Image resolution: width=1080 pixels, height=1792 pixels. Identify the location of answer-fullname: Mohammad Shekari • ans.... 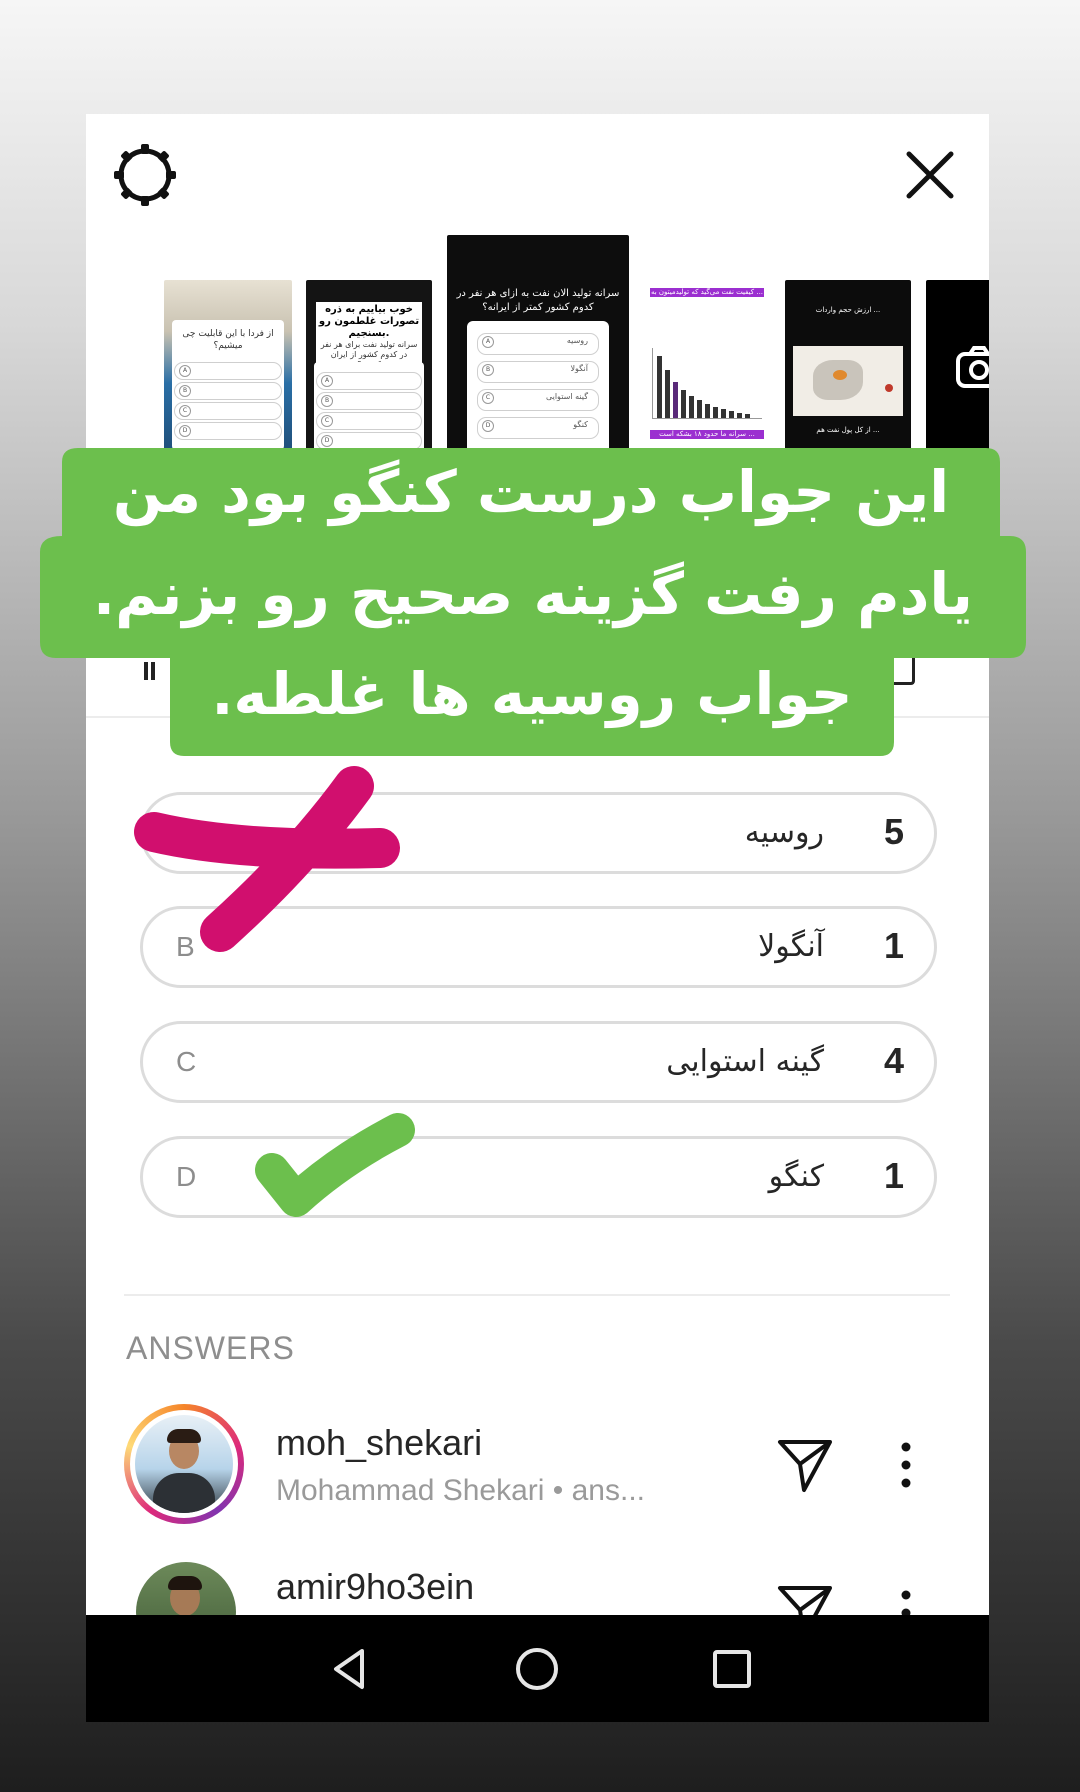
(460, 1490).